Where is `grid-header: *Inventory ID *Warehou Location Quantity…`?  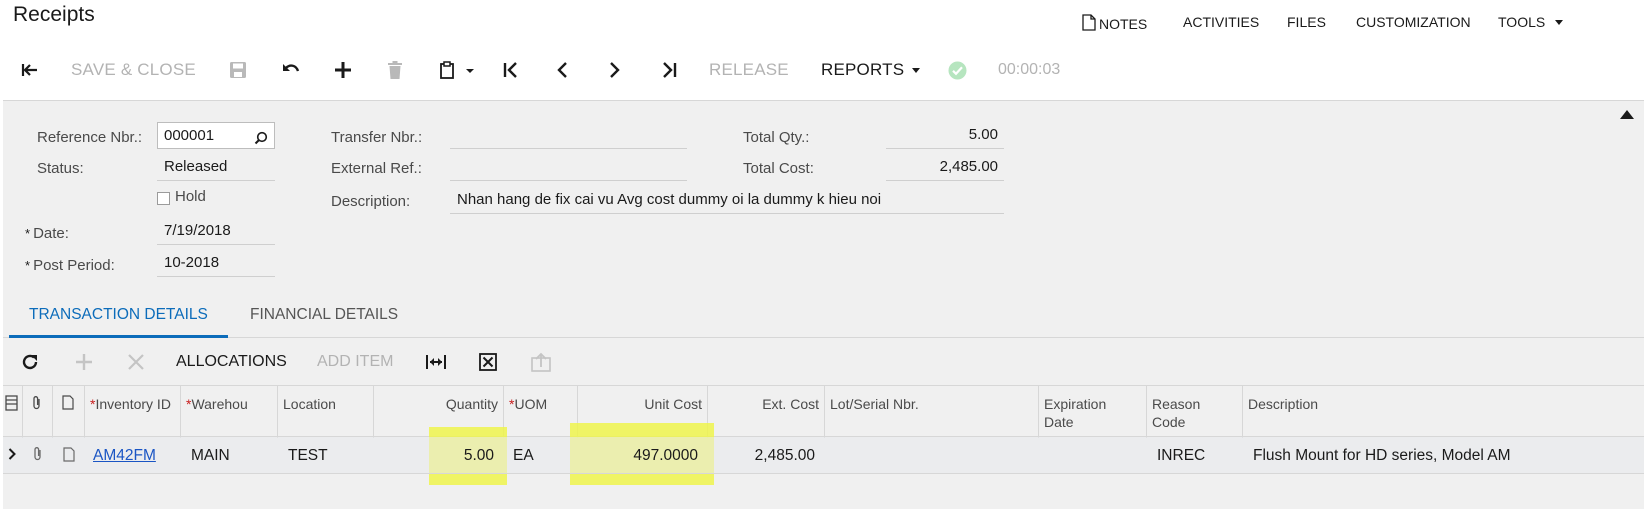
grid-header: *Inventory ID *Warehou Location Quantity… is located at coordinates (823, 411).